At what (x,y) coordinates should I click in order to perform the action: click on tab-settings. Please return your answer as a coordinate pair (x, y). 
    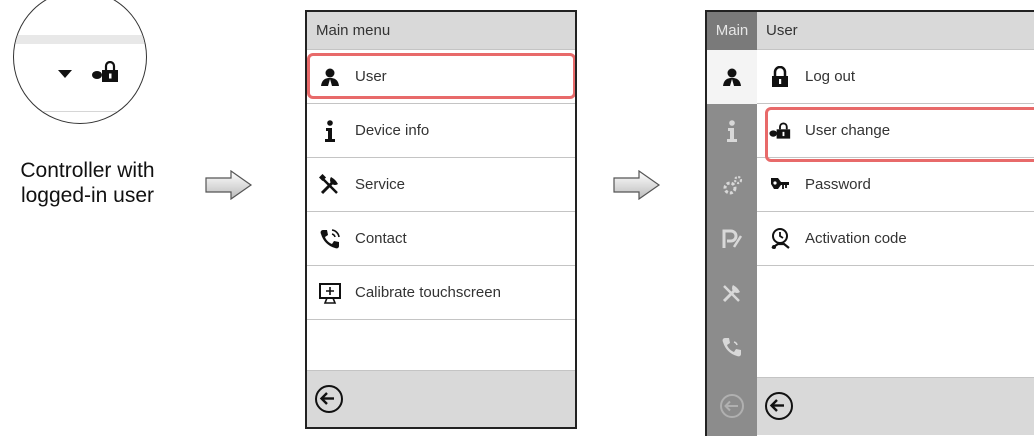
    Looking at the image, I should click on (732, 185).